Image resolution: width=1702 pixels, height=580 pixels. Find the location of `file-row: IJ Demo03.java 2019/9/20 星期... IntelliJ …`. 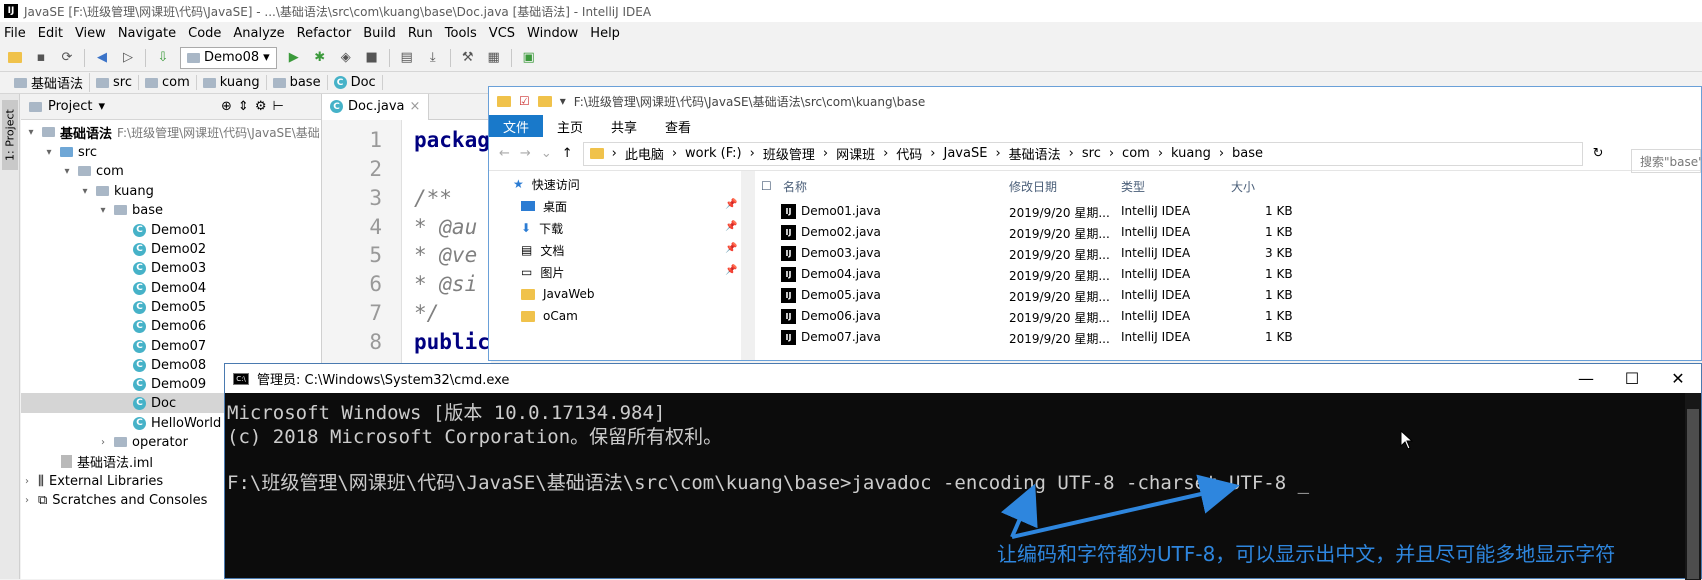

file-row: IJ Demo03.java 2019/9/20 星期... IntelliJ … is located at coordinates (1205, 253).